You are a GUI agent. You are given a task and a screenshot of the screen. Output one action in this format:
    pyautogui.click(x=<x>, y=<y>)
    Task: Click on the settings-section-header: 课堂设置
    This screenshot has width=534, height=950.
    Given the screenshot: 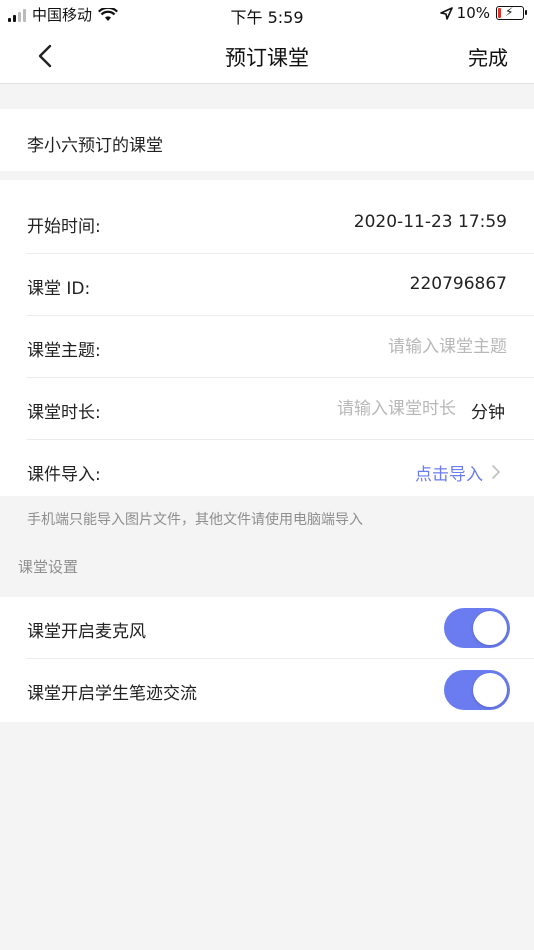 What is the action you would take?
    pyautogui.click(x=48, y=567)
    